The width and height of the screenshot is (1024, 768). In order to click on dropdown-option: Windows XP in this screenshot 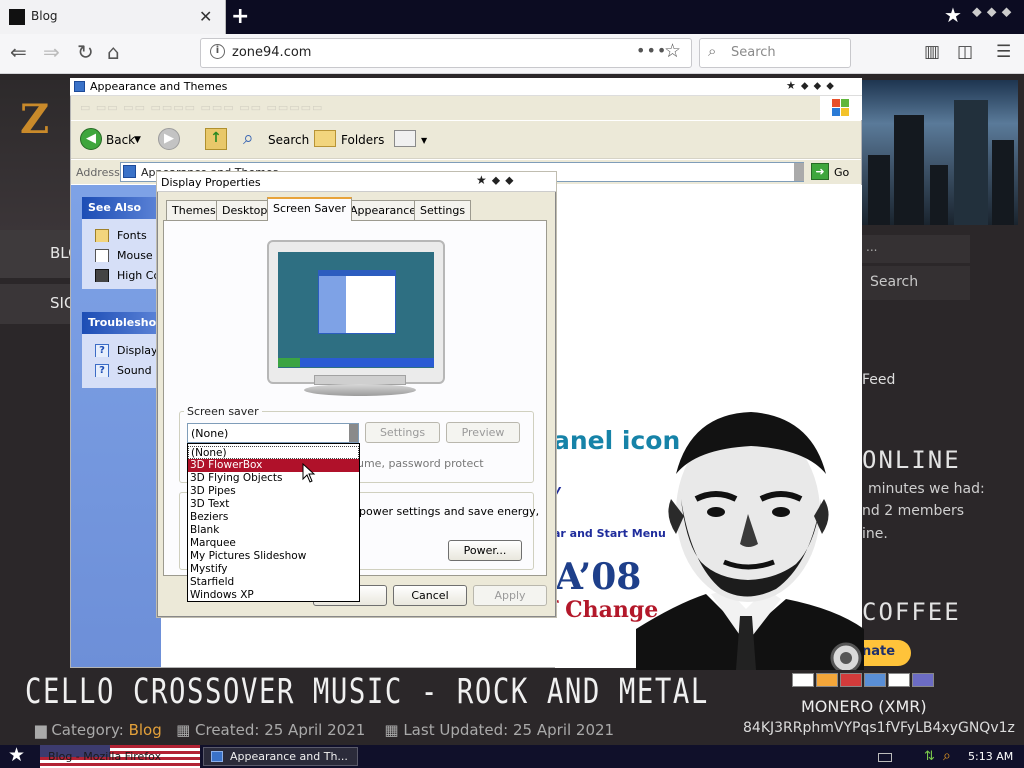, I will do `click(273, 595)`.